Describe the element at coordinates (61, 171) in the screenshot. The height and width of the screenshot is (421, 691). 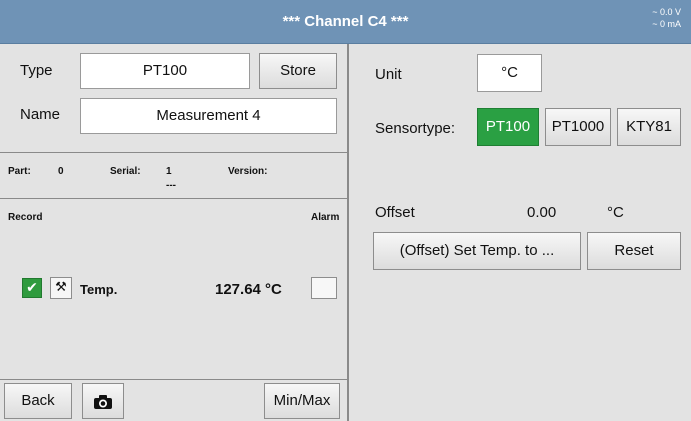
I see `part-value: 0` at that location.